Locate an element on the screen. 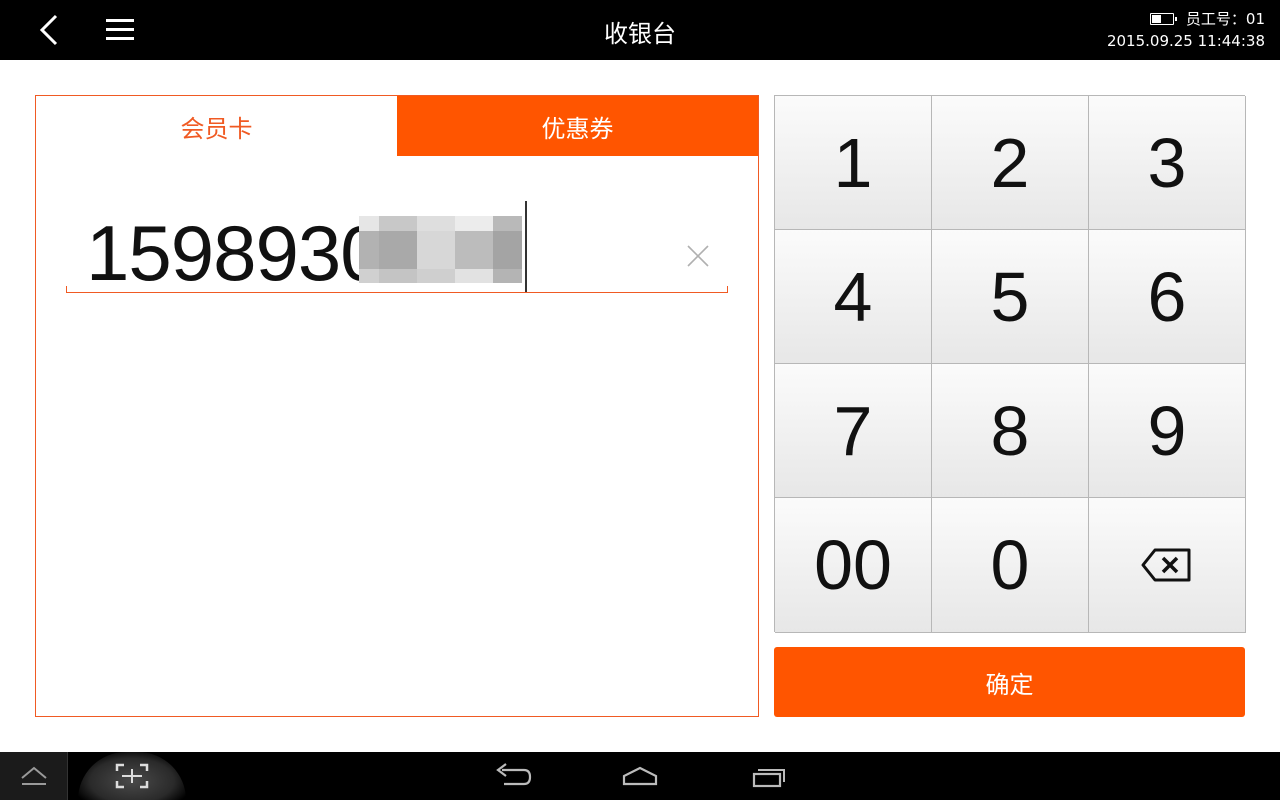  system-nav-bar is located at coordinates (640, 776).